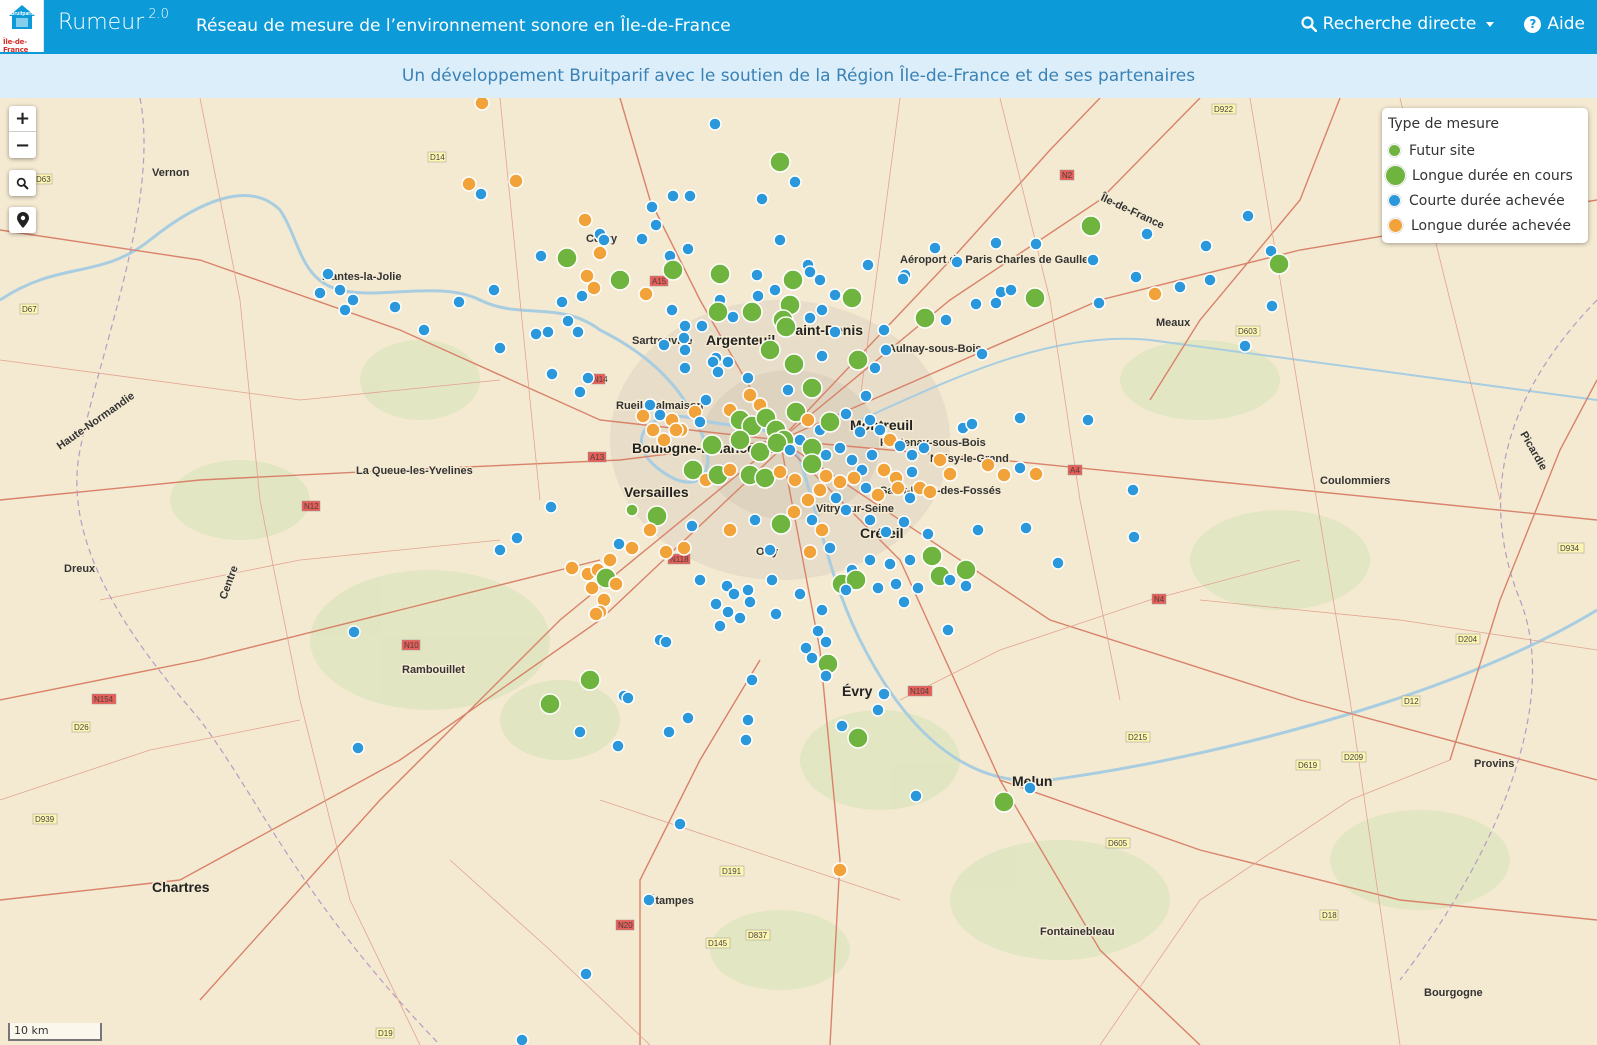 The height and width of the screenshot is (1045, 1597). Describe the element at coordinates (1485, 150) in the screenshot. I see `legend-item-future: Futur site` at that location.